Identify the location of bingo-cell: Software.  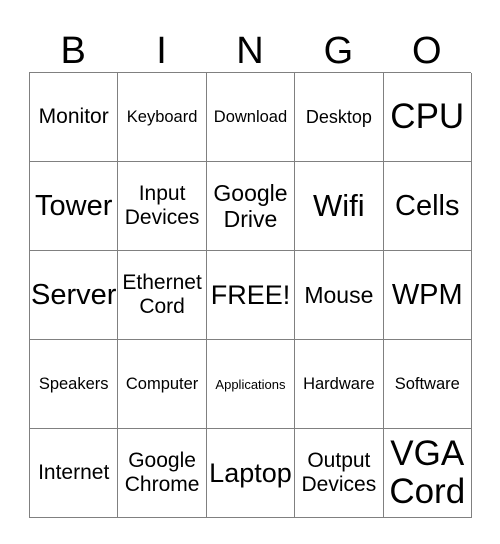
(427, 384).